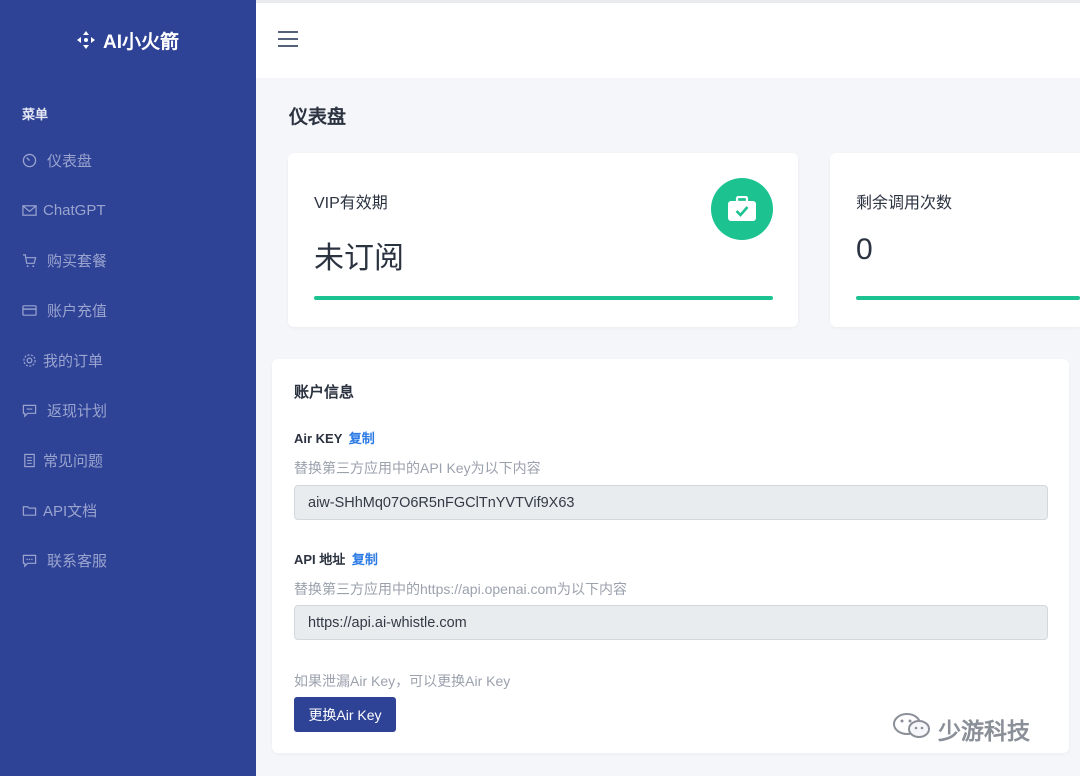 Image resolution: width=1080 pixels, height=776 pixels. What do you see at coordinates (29, 210) in the screenshot?
I see `envelope-icon` at bounding box center [29, 210].